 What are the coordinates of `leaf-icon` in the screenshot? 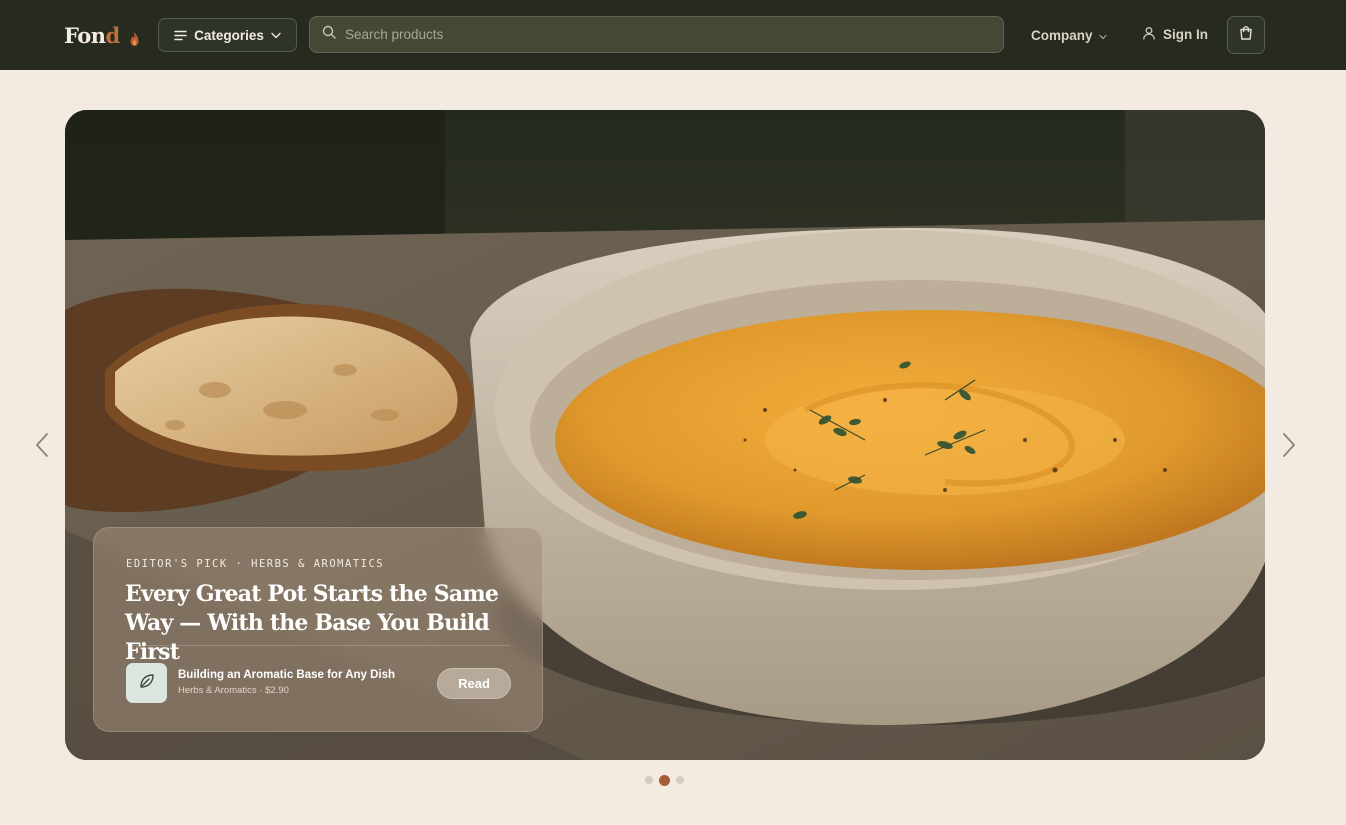 It's located at (147, 683).